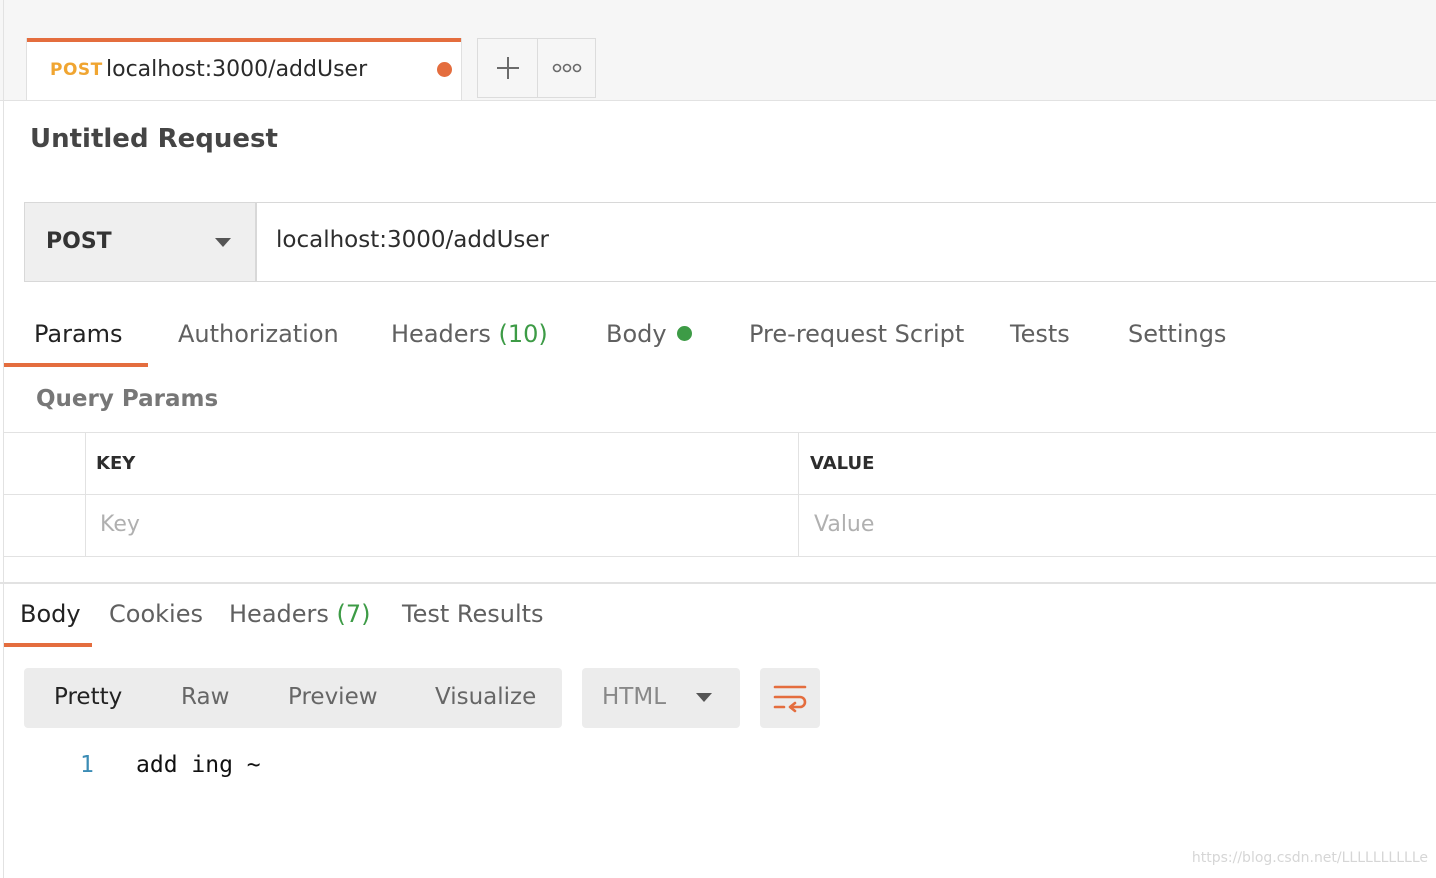  Describe the element at coordinates (156, 614) in the screenshot. I see `response-tab-cookies: Cookies` at that location.